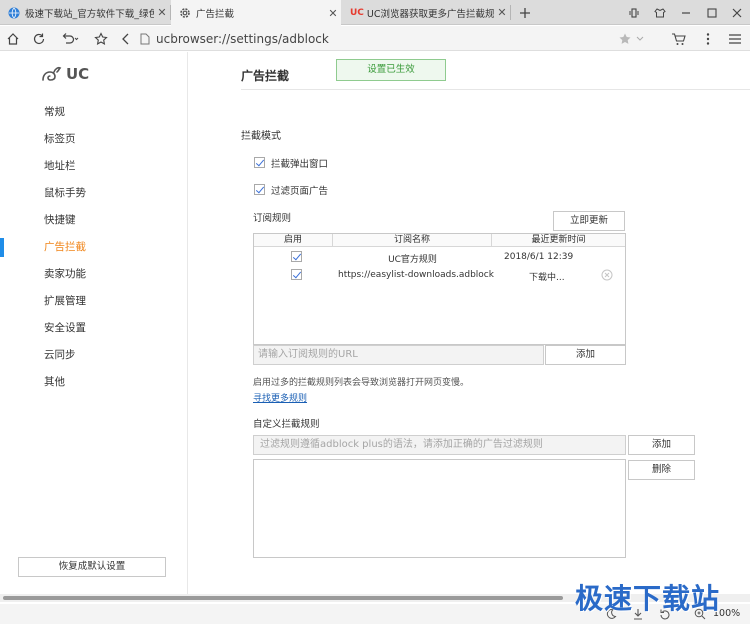 The height and width of the screenshot is (624, 750). Describe the element at coordinates (94, 301) in the screenshot. I see `sidebar-item-extensions: 扩展管理` at that location.